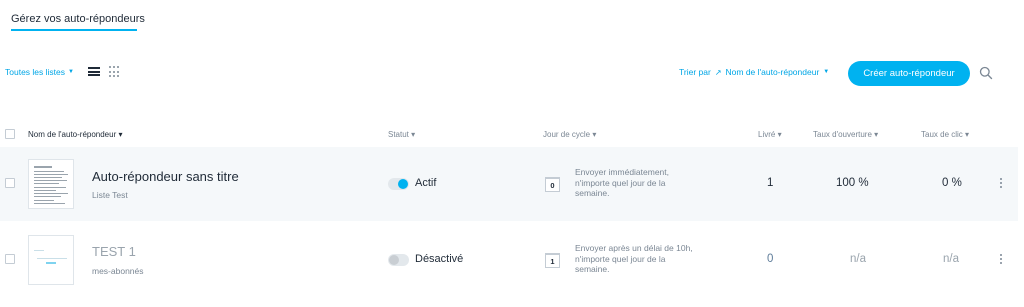  I want to click on select-all-checkbox, so click(10, 134).